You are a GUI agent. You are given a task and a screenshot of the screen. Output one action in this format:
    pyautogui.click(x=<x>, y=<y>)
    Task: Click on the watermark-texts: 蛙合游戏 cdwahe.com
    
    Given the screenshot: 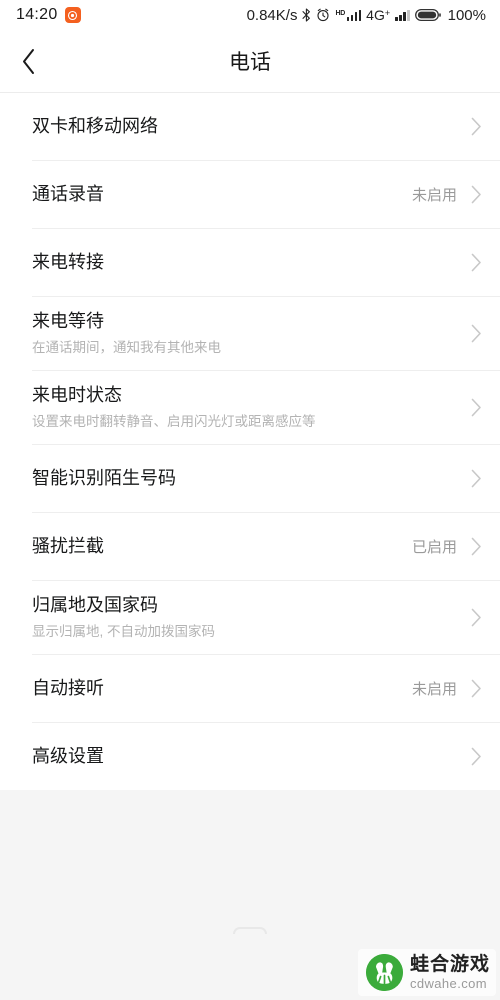 What is the action you would take?
    pyautogui.click(x=450, y=972)
    